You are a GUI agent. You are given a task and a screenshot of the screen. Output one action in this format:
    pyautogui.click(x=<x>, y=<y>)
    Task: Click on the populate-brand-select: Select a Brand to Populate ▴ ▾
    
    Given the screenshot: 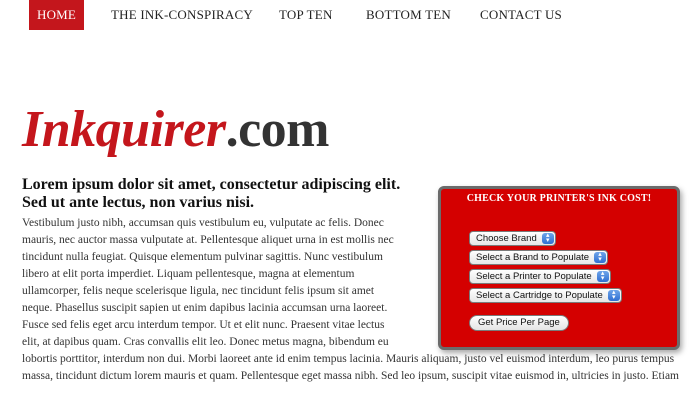 What is the action you would take?
    pyautogui.click(x=539, y=257)
    